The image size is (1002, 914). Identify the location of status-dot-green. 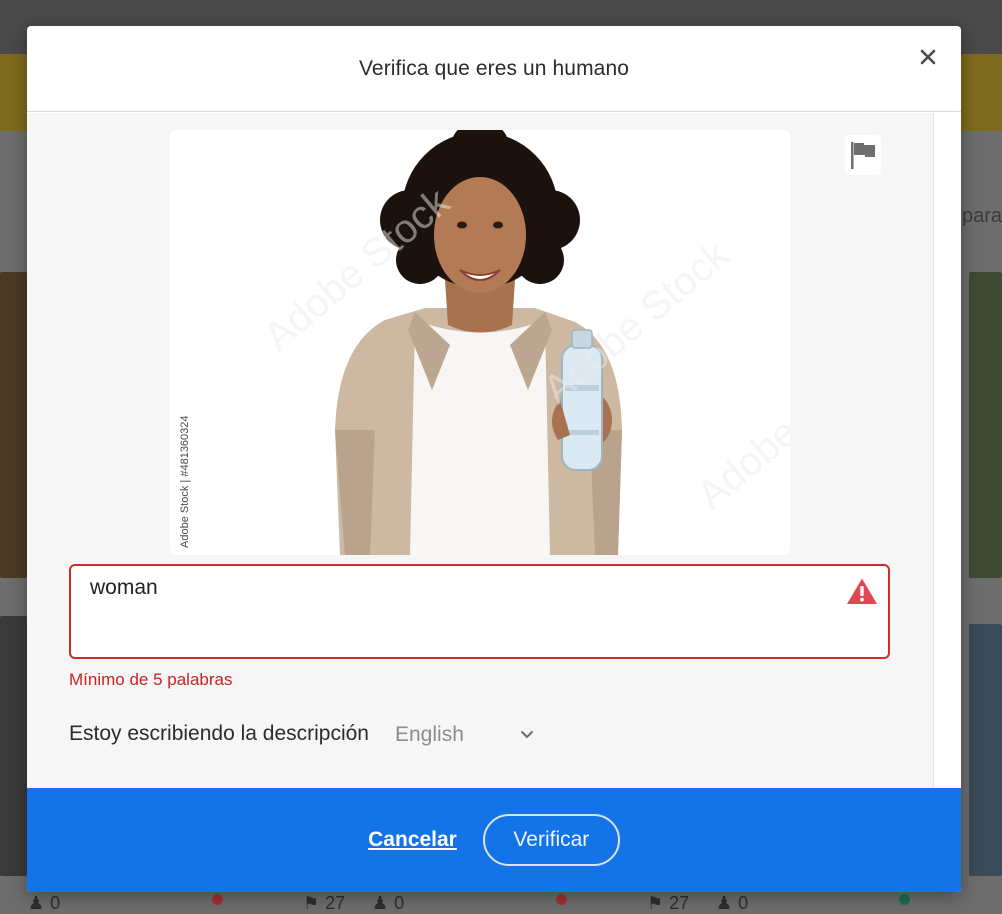
(904, 899).